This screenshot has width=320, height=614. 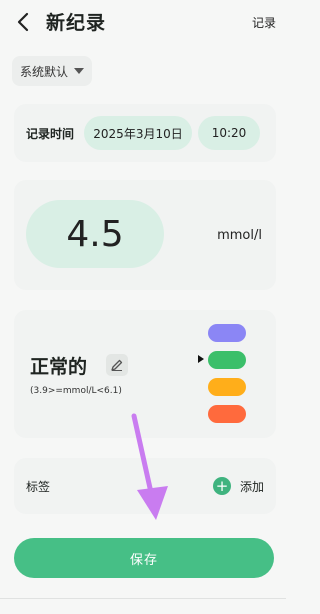 I want to click on tags-label: 标签, so click(x=38, y=486).